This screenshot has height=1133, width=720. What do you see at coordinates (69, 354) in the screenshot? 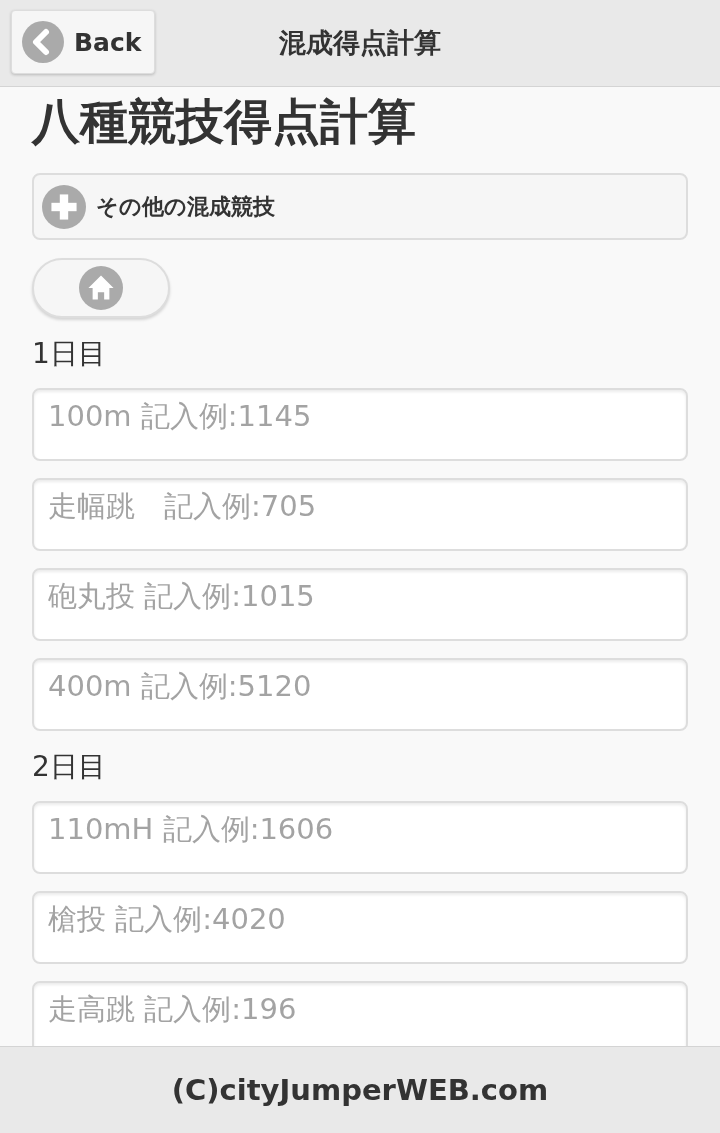
I see `section-heading: 1日目` at bounding box center [69, 354].